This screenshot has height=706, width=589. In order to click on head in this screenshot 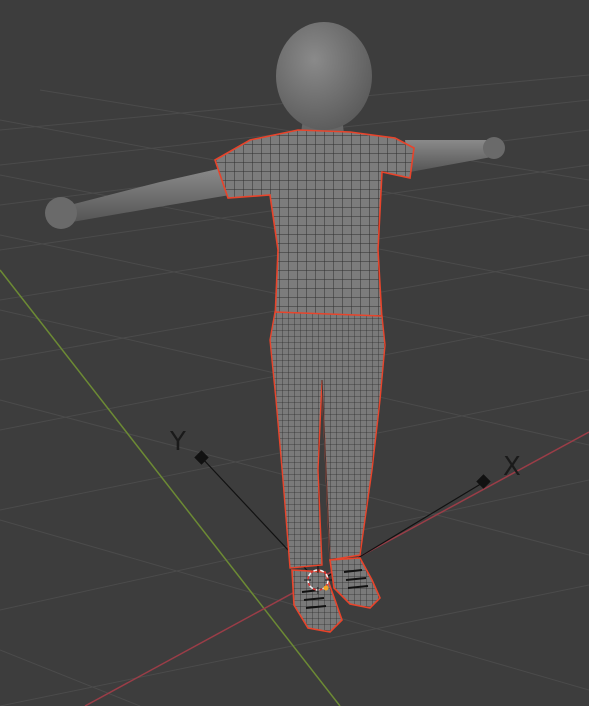, I will do `click(324, 76)`.